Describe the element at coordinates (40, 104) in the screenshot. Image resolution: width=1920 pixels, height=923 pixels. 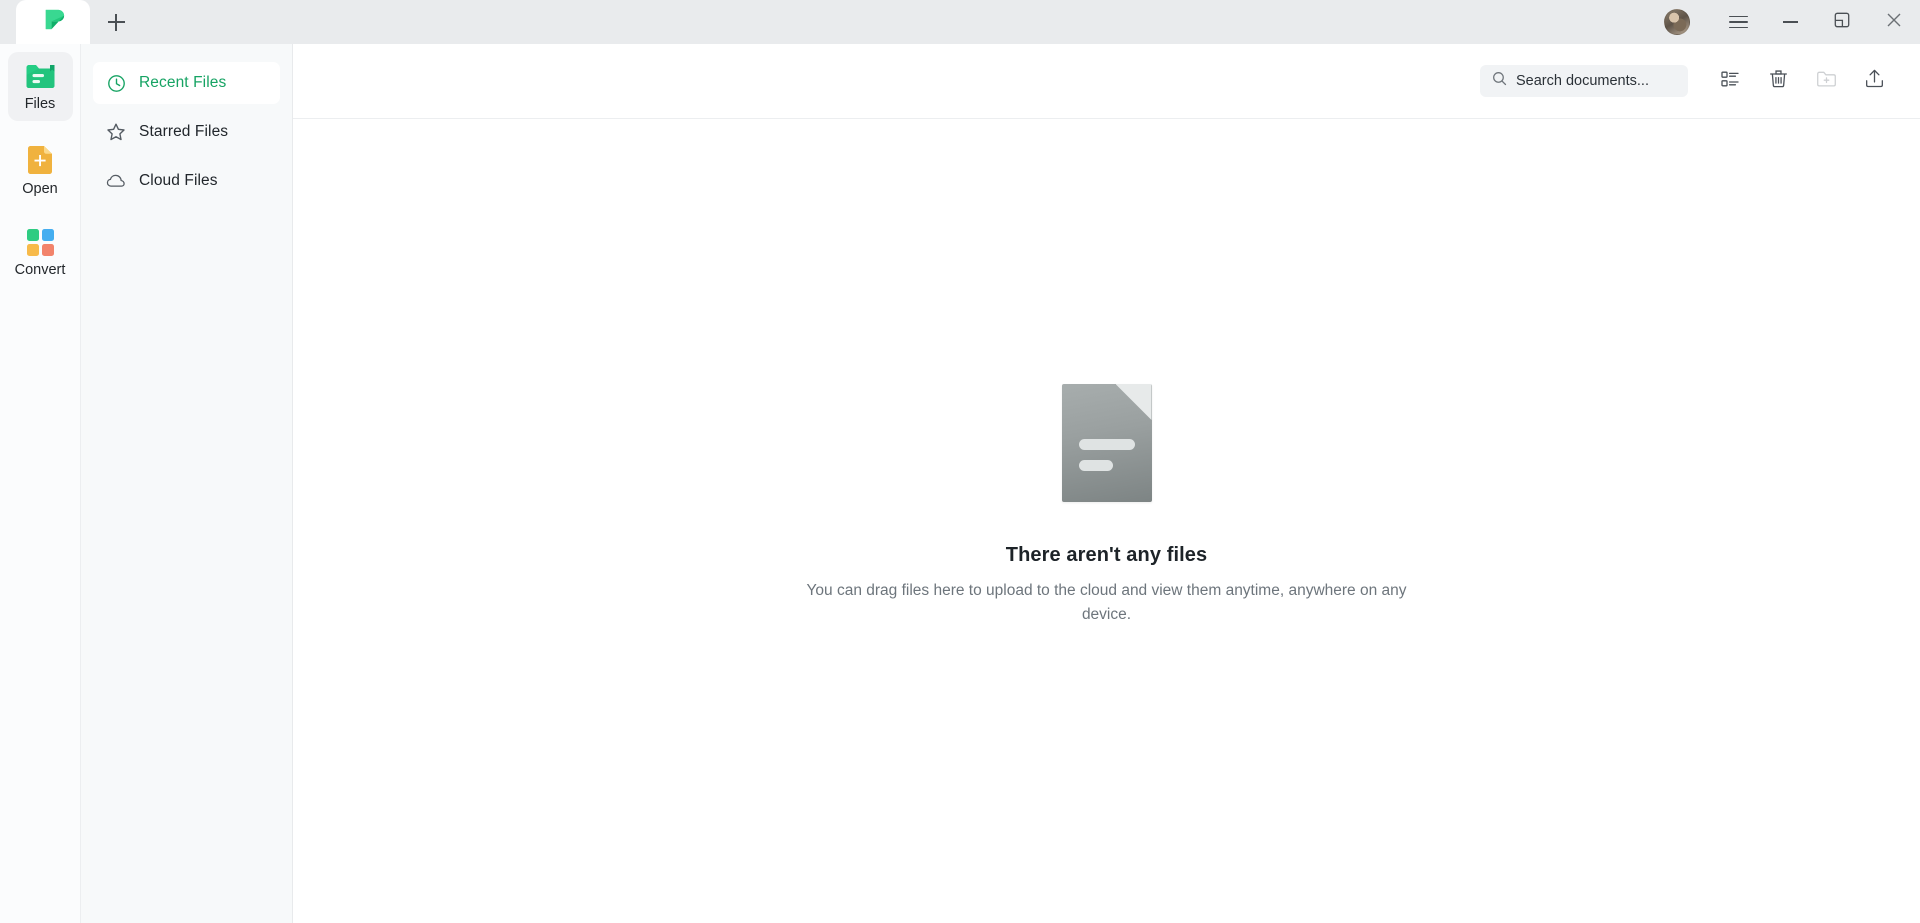
I see `rail-item-label: Files` at that location.